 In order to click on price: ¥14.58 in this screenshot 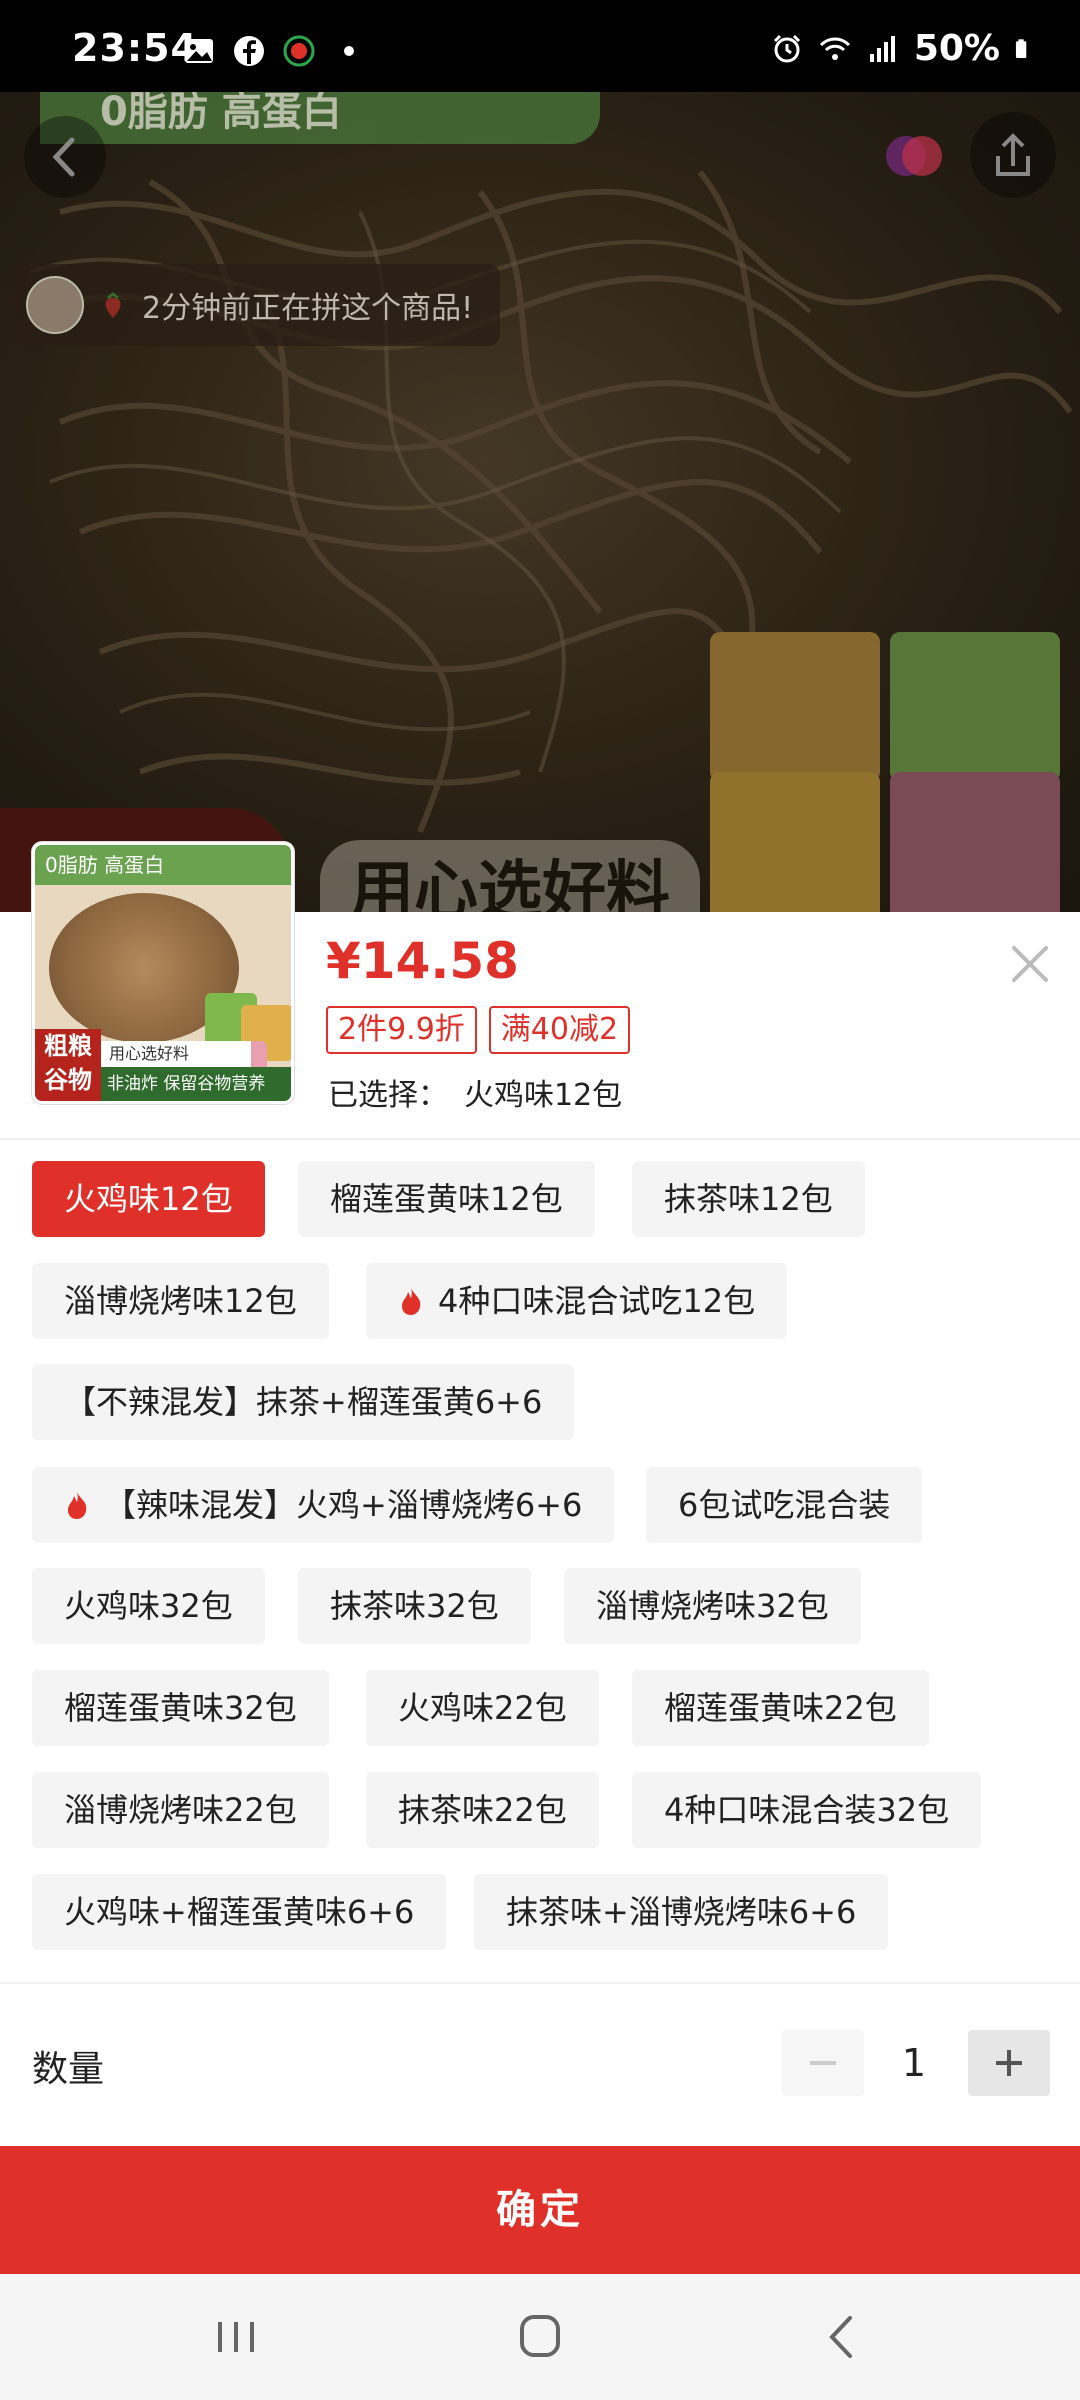, I will do `click(422, 961)`.